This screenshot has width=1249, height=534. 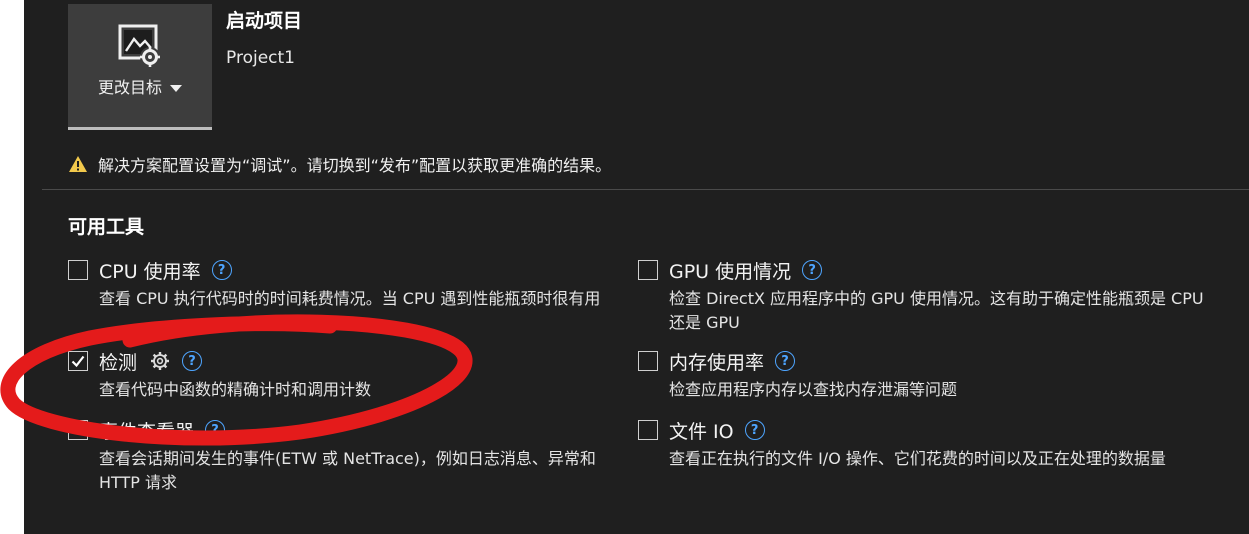 I want to click on tool-description: 检查应用程序内存以查找内存泄漏等问题, so click(x=813, y=389).